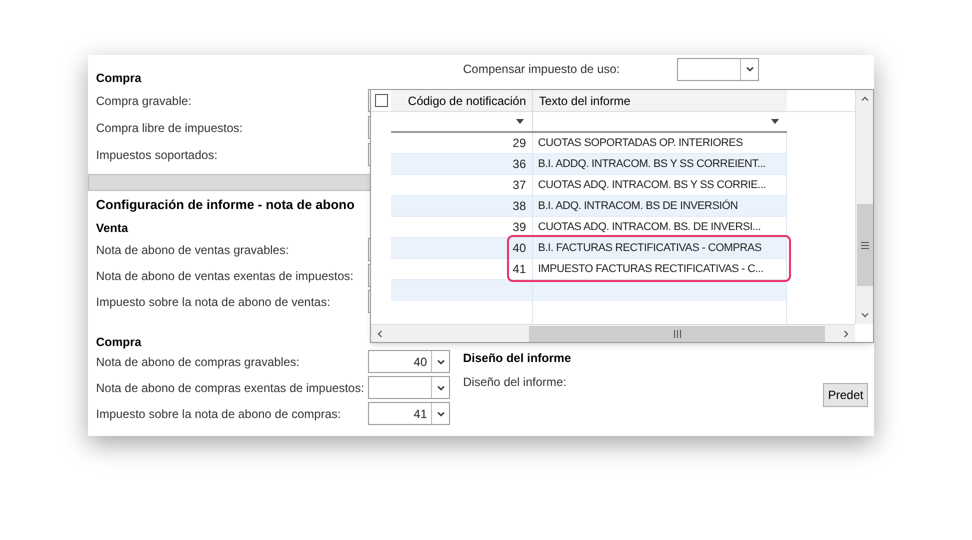  I want to click on field-label: Nota de abono de compras gravables:, so click(198, 362).